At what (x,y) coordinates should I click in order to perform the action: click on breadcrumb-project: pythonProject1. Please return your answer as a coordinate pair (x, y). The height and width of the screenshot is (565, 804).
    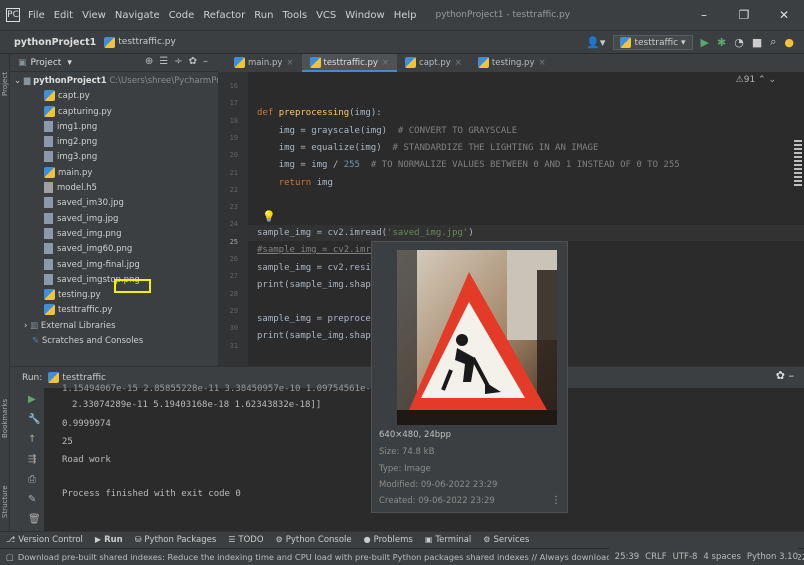
    Looking at the image, I should click on (55, 42).